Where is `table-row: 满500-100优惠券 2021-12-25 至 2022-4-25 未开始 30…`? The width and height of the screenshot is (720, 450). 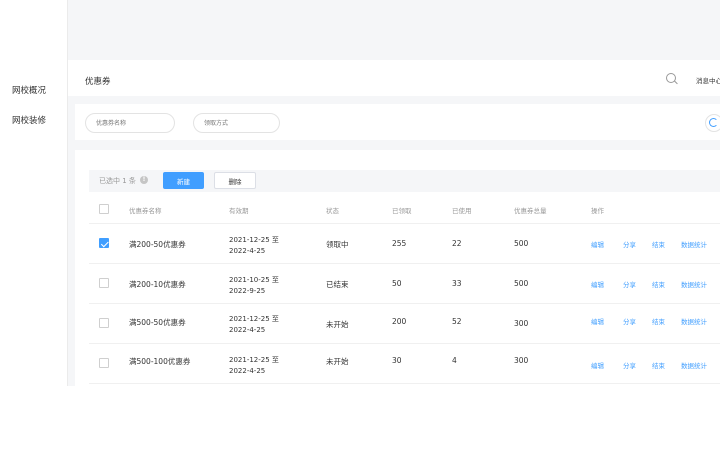
table-row: 满500-100优惠券 2021-12-25 至 2022-4-25 未开始 30… is located at coordinates (404, 364).